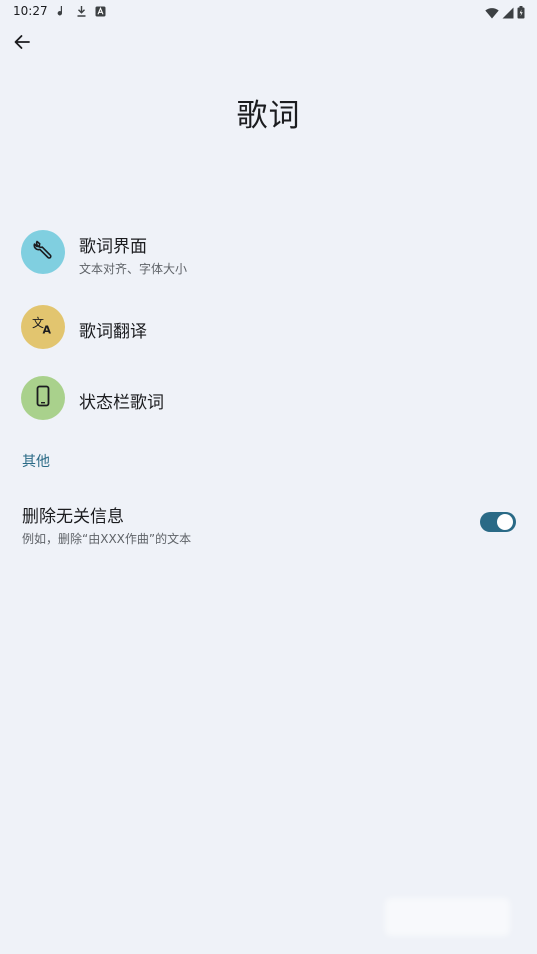 This screenshot has width=537, height=954. What do you see at coordinates (268, 327) in the screenshot?
I see `settings-item-lyrics-translation: 文 A 歌词翻译` at bounding box center [268, 327].